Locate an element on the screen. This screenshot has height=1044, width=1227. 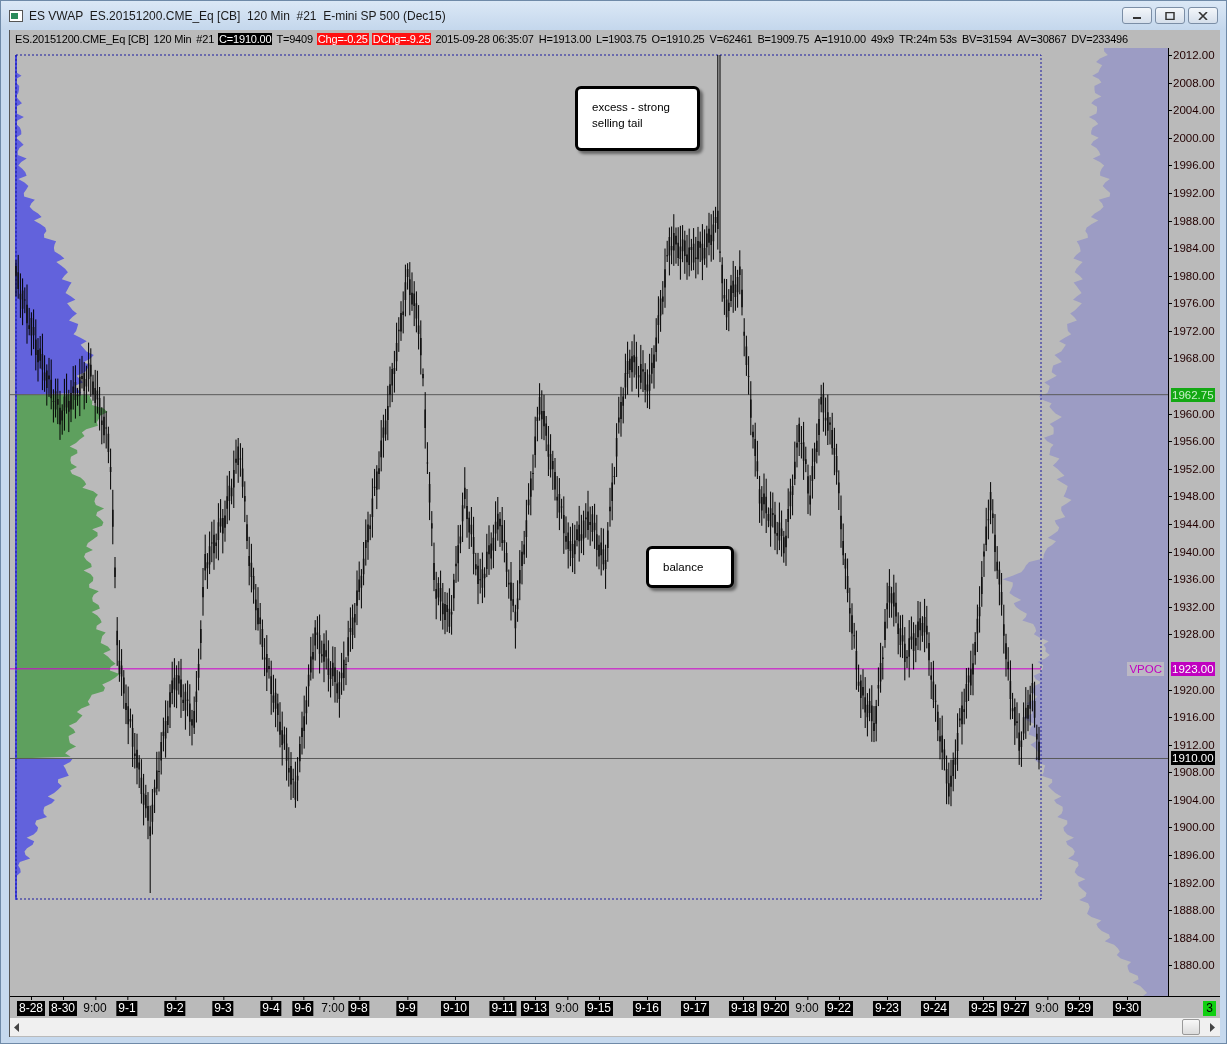
header-value: ES.20151200.CME_Eq [CB] is located at coordinates (82, 39).